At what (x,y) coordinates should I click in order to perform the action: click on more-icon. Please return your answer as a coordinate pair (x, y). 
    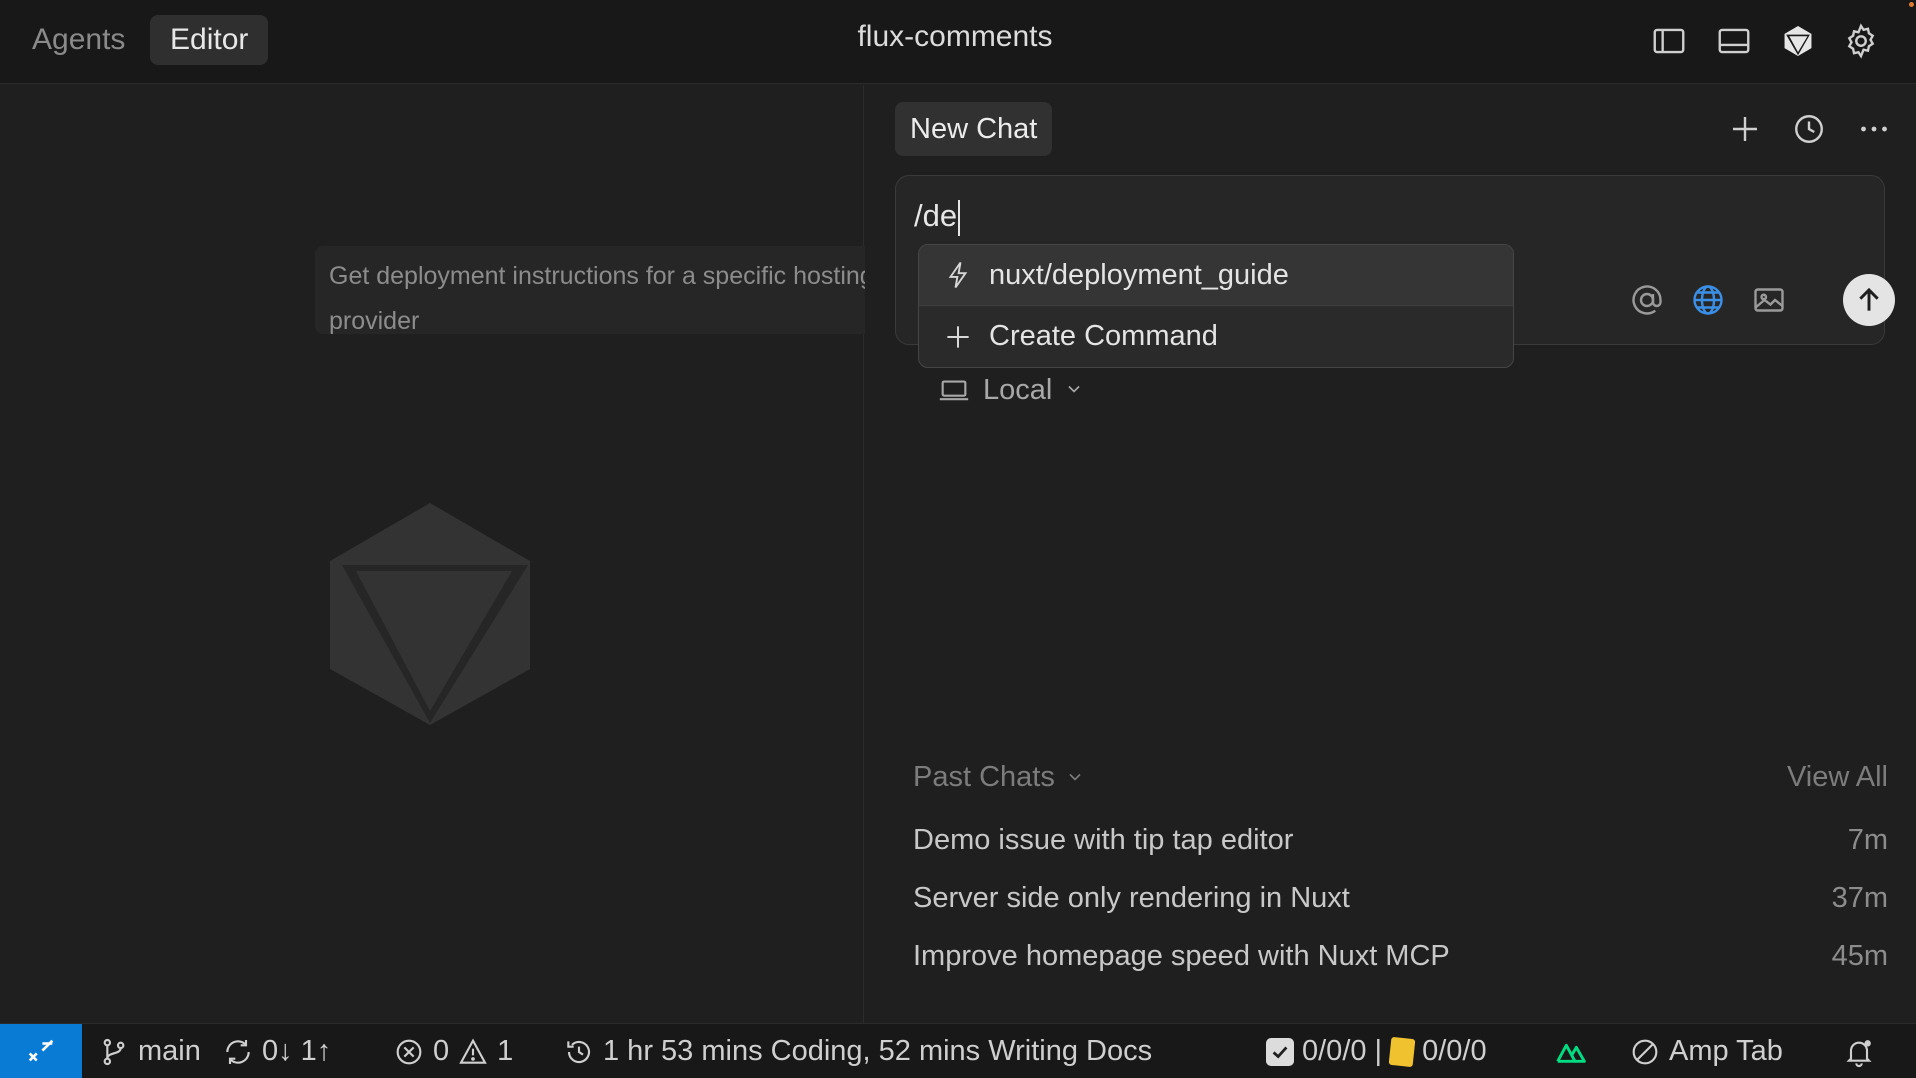
    Looking at the image, I should click on (1874, 129).